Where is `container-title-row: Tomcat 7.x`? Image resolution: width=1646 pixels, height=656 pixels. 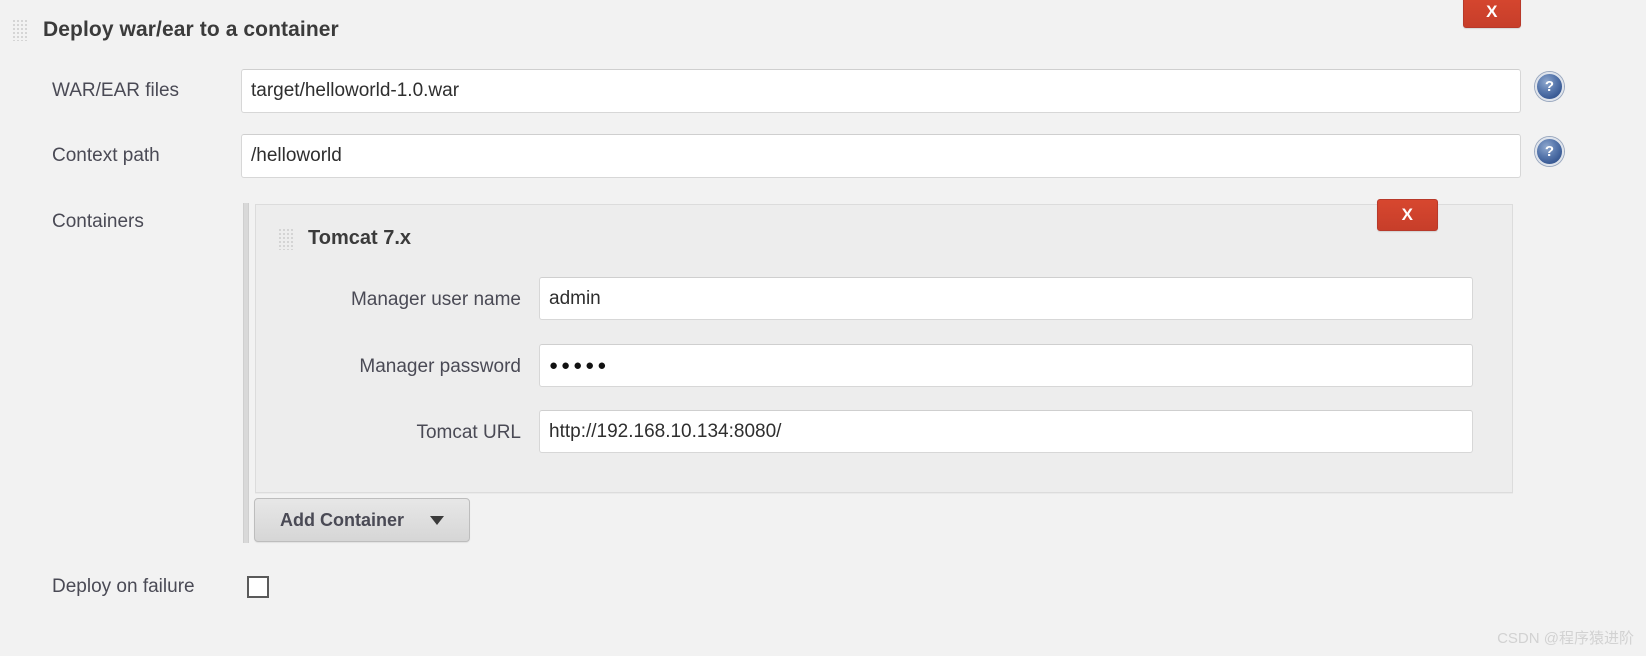
container-title-row: Tomcat 7.x is located at coordinates (344, 238).